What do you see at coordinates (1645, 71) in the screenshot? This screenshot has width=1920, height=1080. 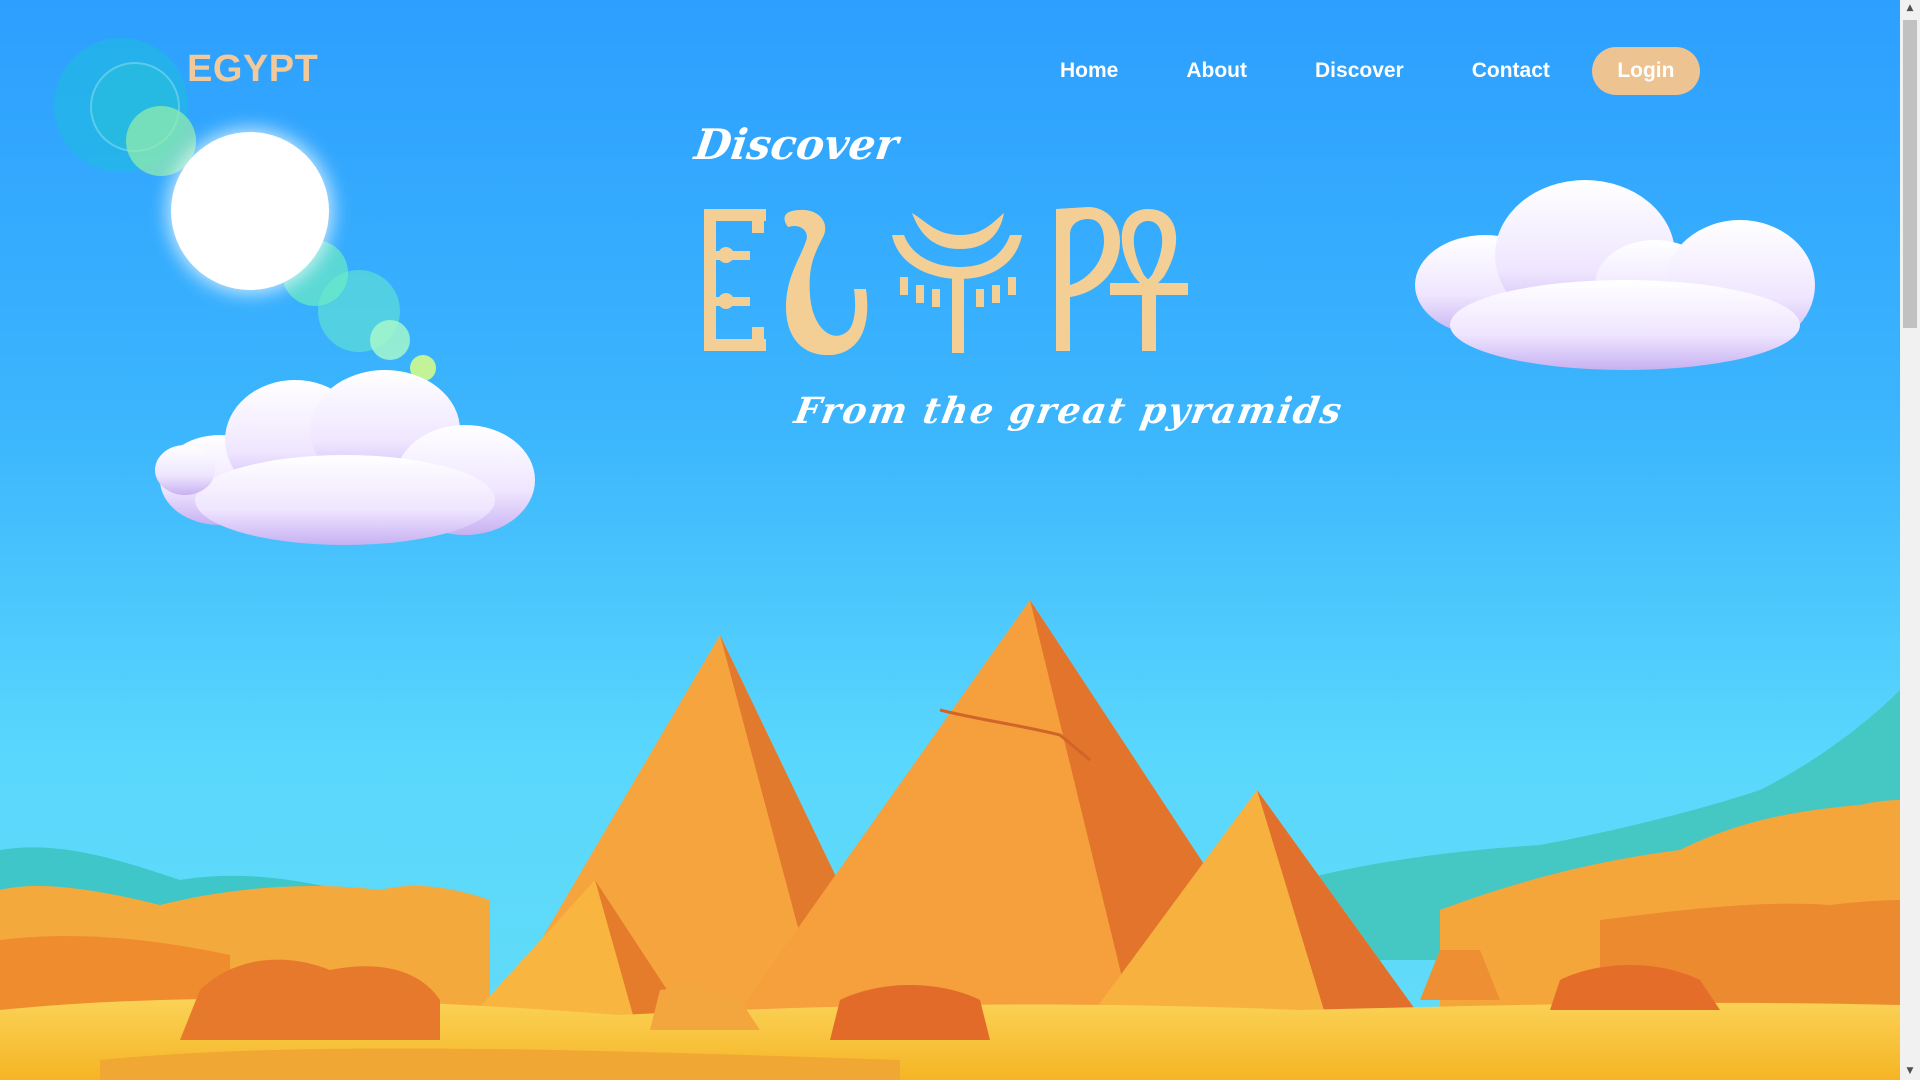 I see `login-button: Login` at bounding box center [1645, 71].